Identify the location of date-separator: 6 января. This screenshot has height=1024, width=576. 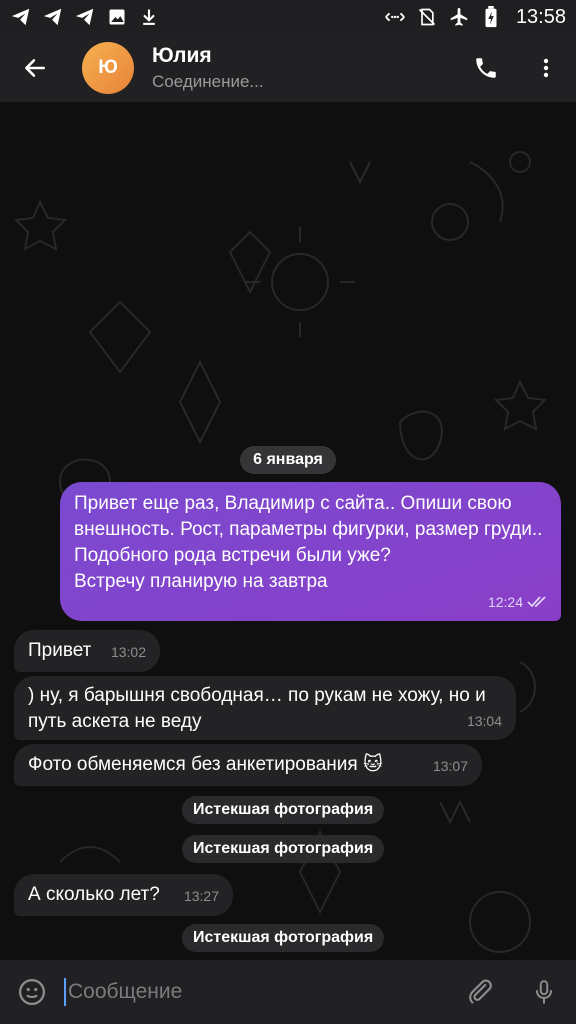
(288, 460).